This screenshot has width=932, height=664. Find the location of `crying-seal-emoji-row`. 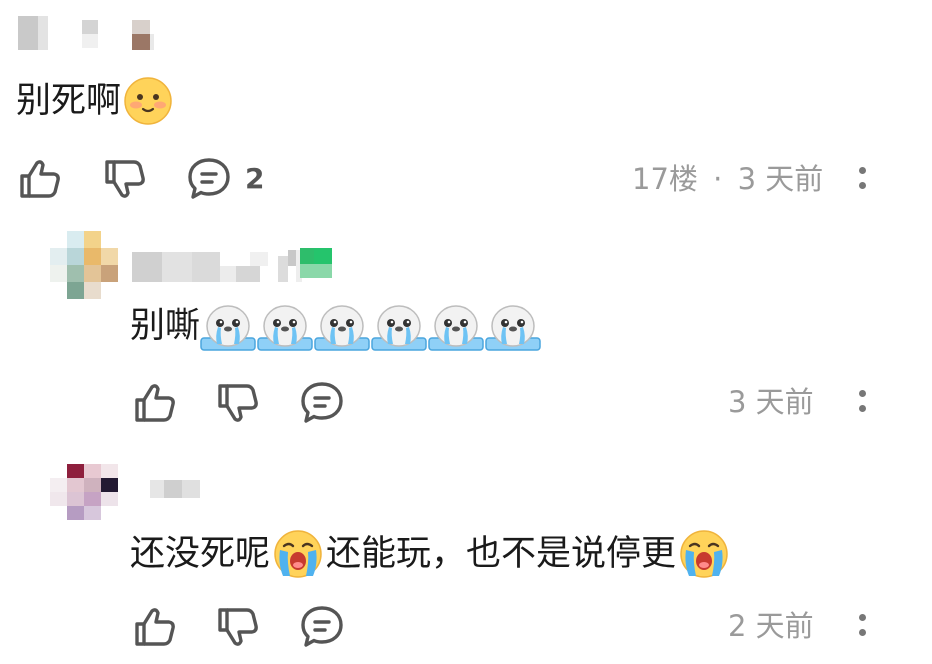

crying-seal-emoji-row is located at coordinates (371, 326).